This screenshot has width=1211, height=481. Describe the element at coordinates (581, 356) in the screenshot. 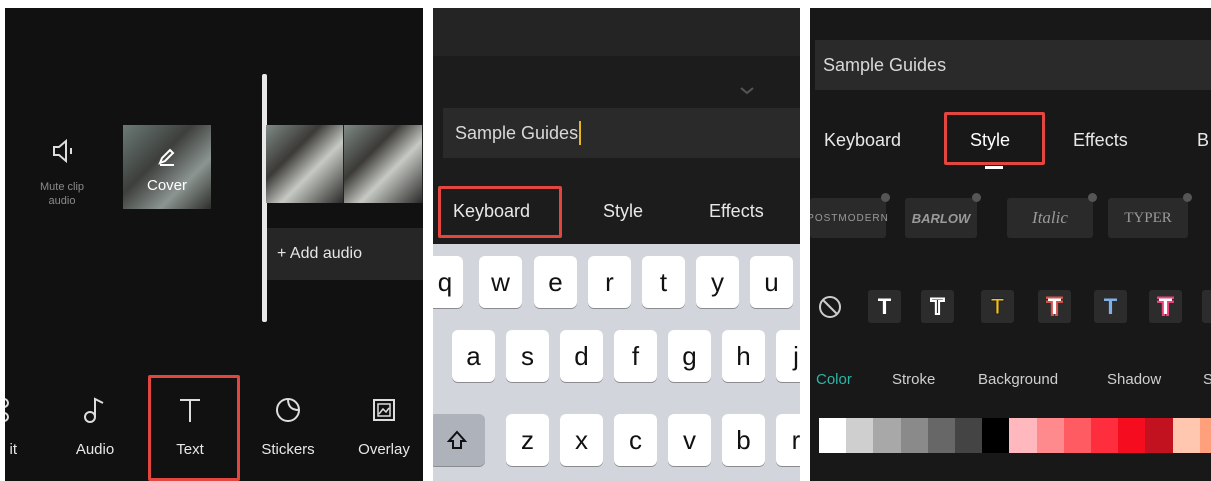

I see `key-d: d` at that location.